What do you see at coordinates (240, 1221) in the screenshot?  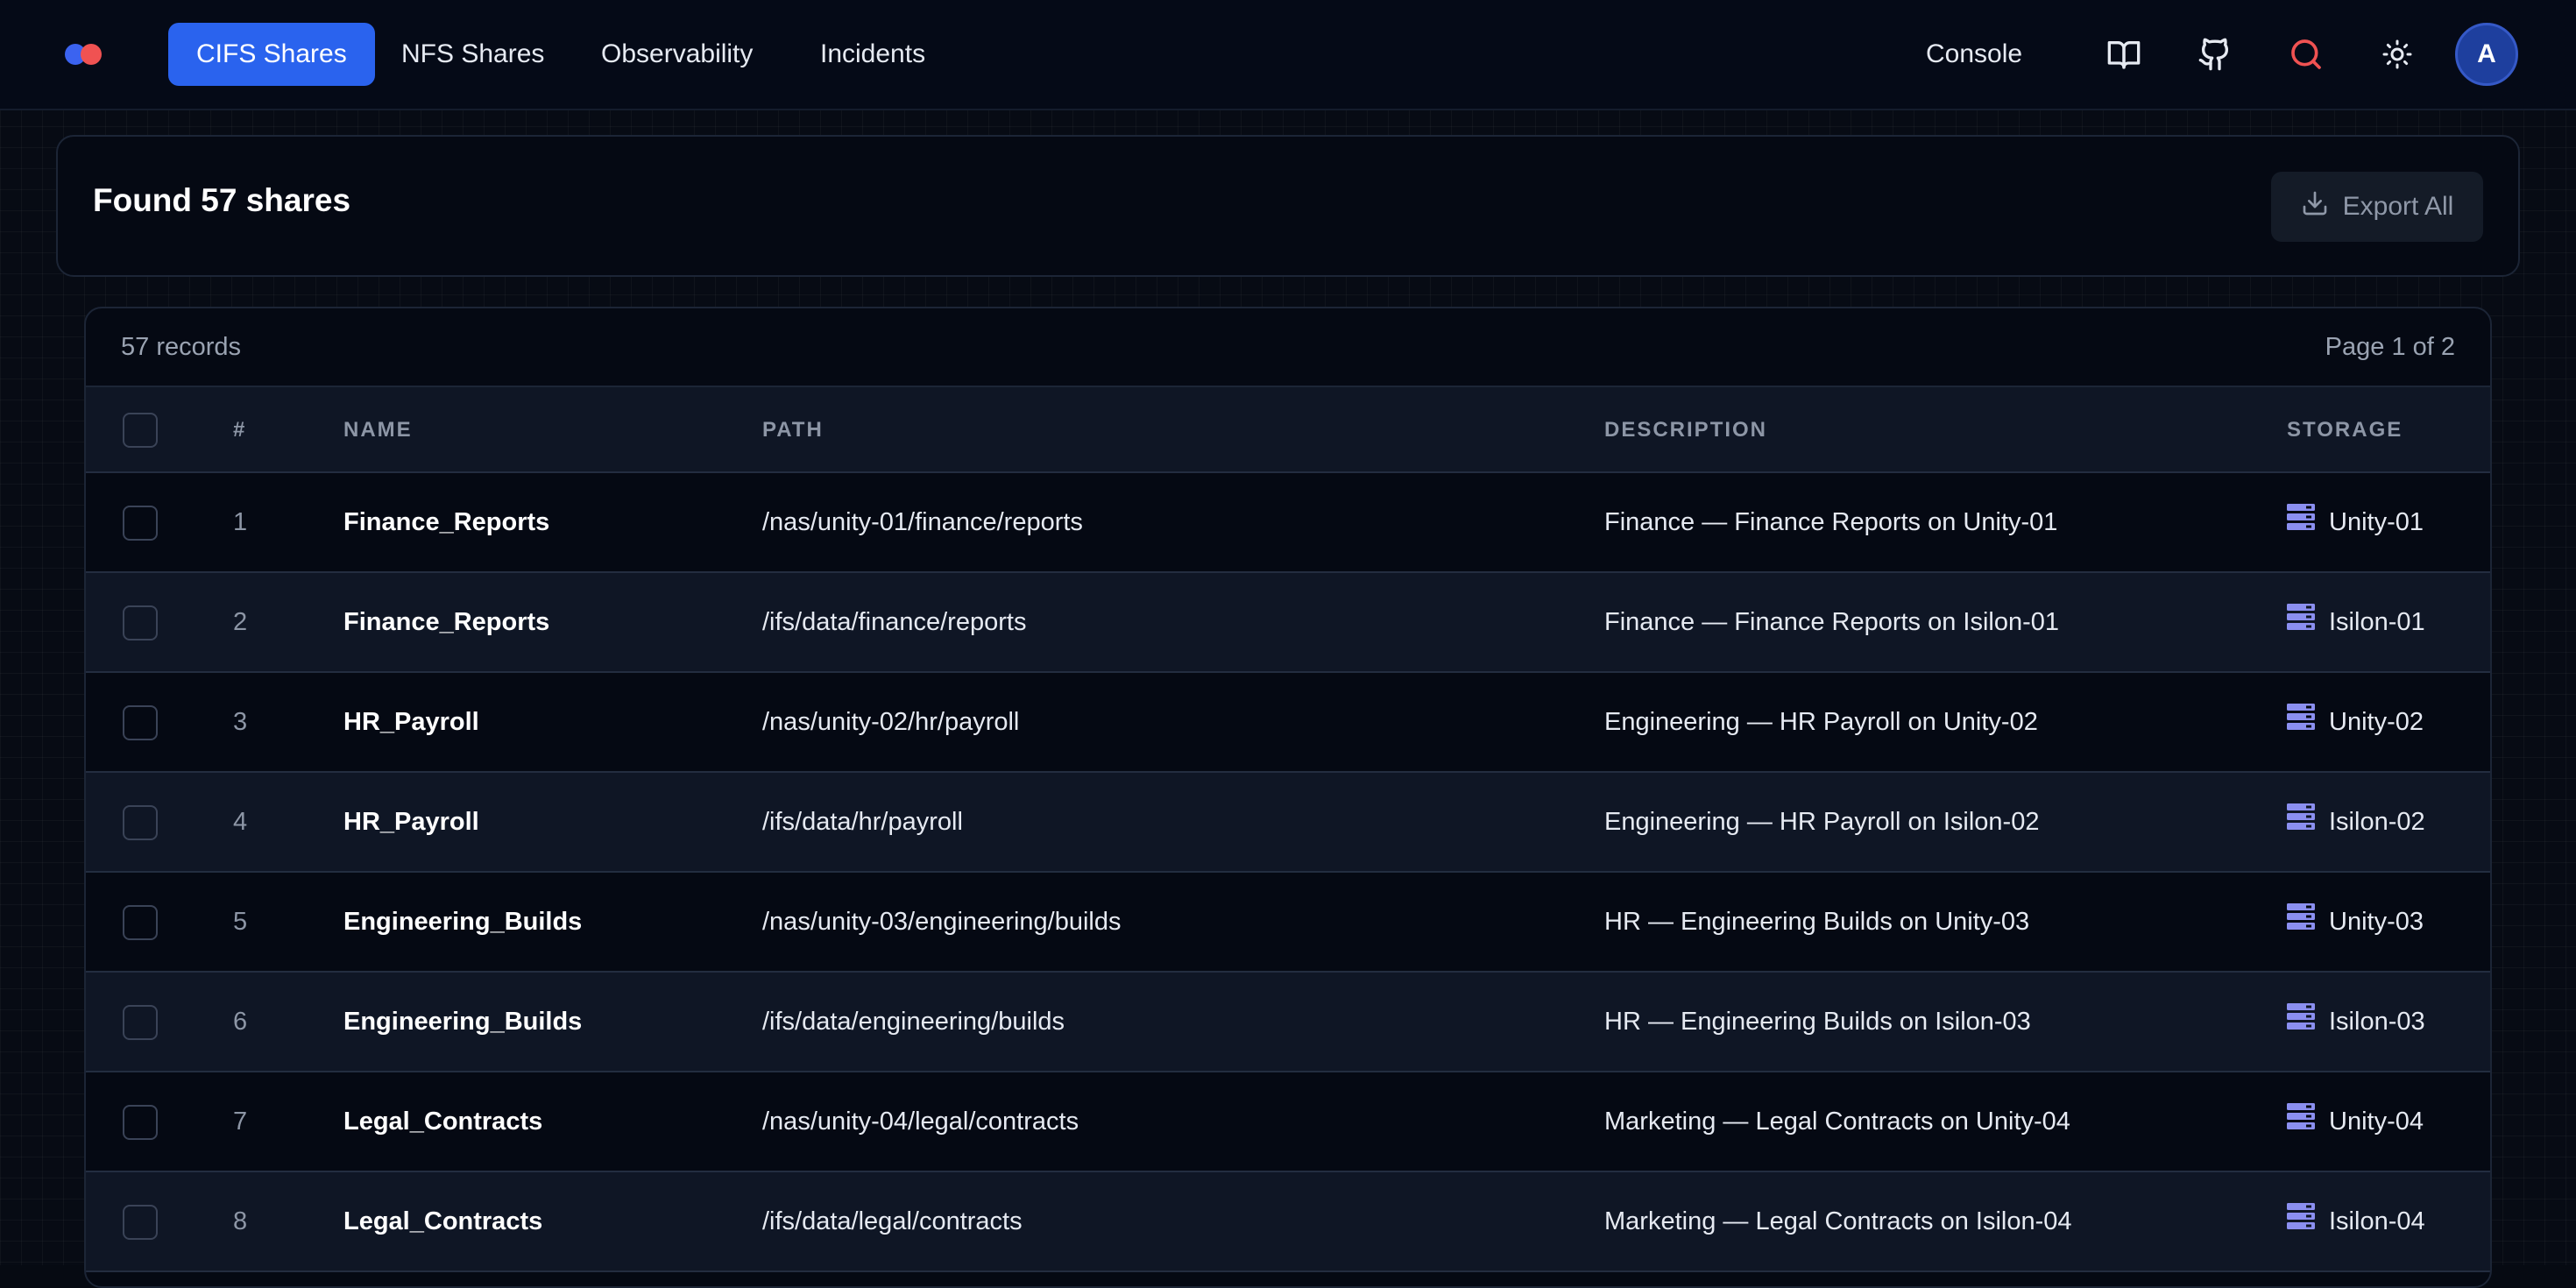 I see `row-number: 8` at bounding box center [240, 1221].